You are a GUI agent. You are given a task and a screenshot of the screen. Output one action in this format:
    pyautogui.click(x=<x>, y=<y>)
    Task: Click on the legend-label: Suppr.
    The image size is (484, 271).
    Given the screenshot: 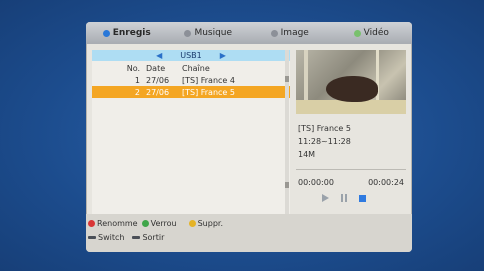 What is the action you would take?
    pyautogui.click(x=210, y=223)
    